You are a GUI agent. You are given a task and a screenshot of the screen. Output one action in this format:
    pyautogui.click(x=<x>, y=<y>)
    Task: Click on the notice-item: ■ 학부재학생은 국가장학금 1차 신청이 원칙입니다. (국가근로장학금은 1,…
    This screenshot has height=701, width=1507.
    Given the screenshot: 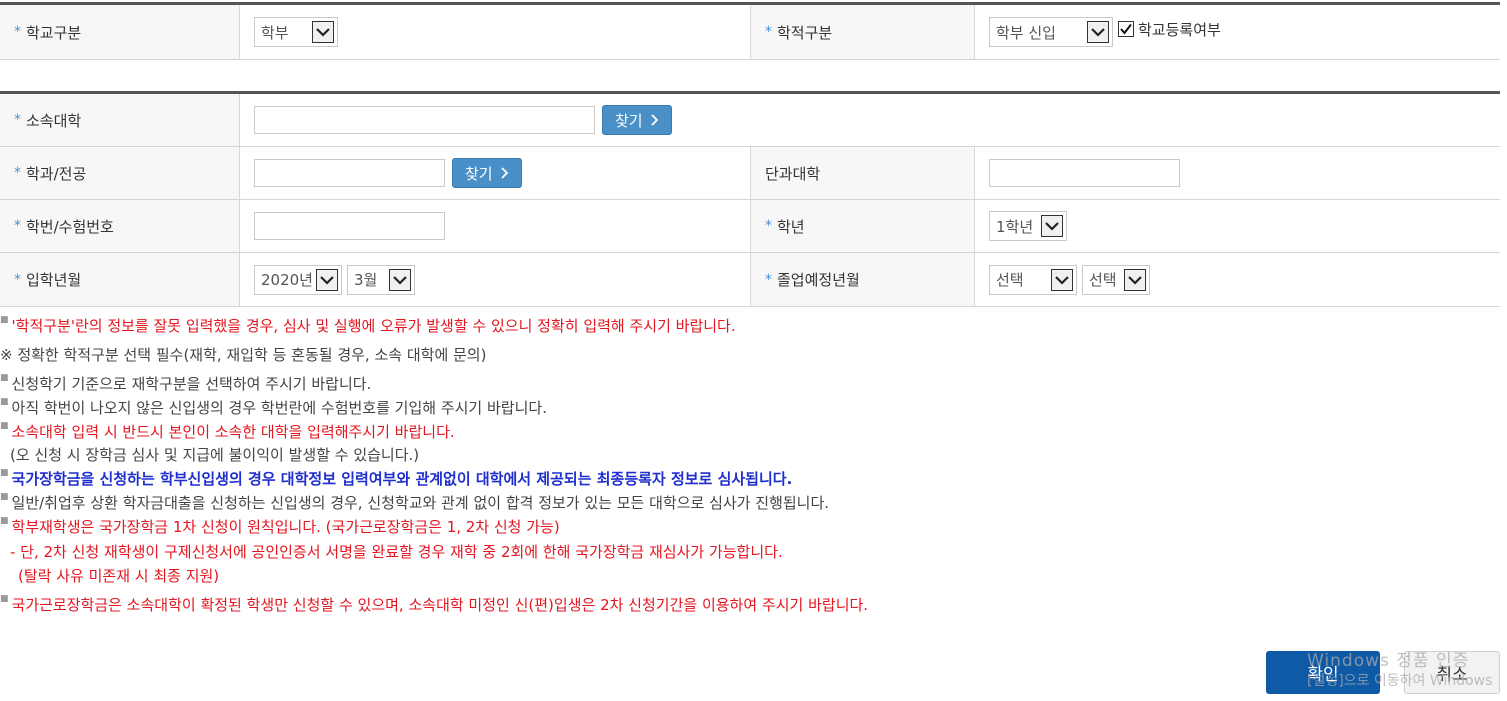 What is the action you would take?
    pyautogui.click(x=280, y=526)
    